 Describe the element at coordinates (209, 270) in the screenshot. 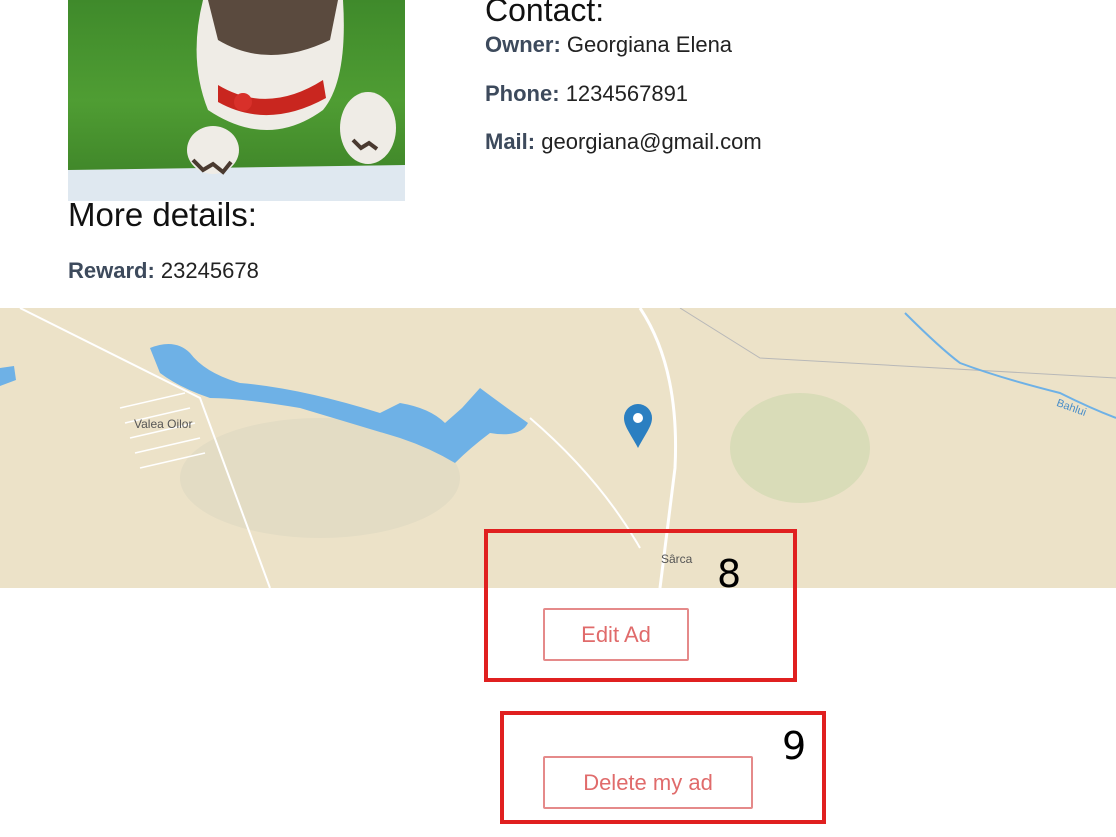

I see `reward-value: 23245678` at that location.